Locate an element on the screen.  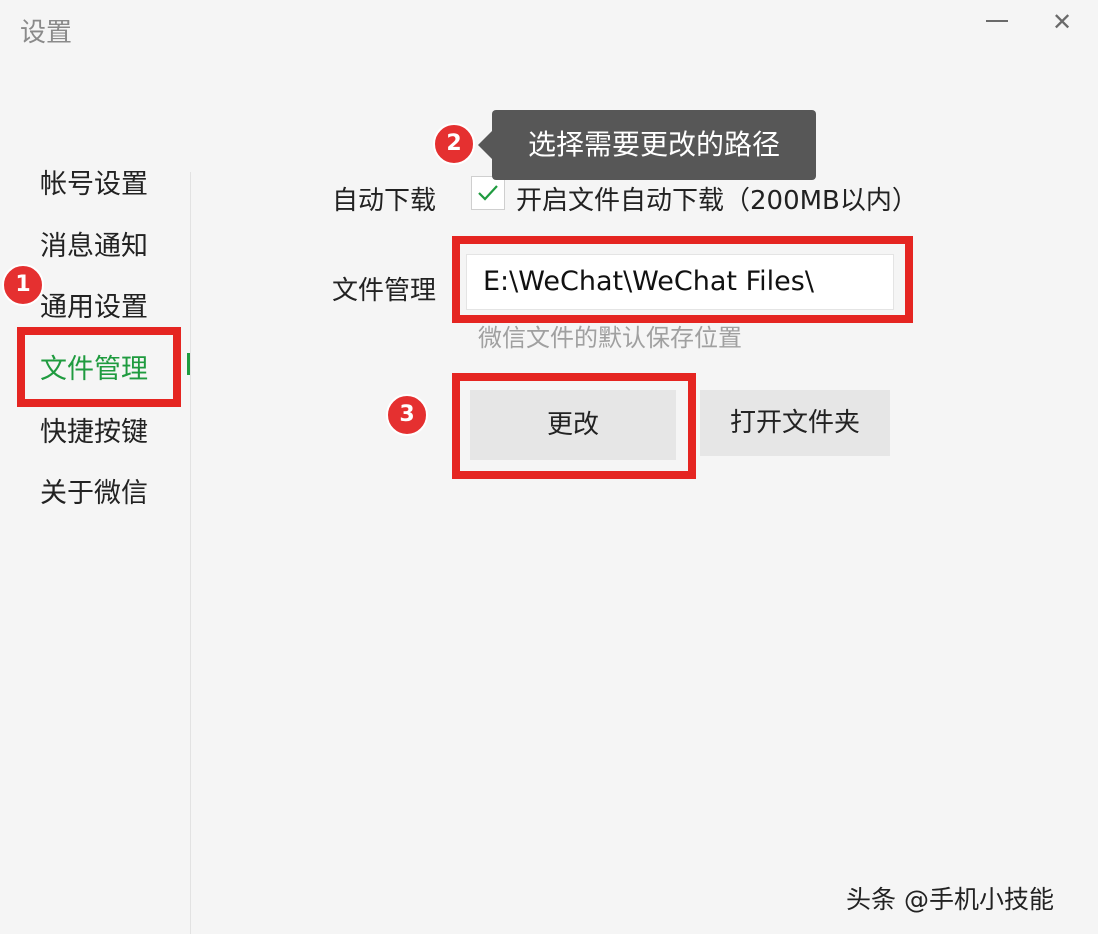
file-path-hint: 微信文件的默认保存位置 is located at coordinates (610, 338).